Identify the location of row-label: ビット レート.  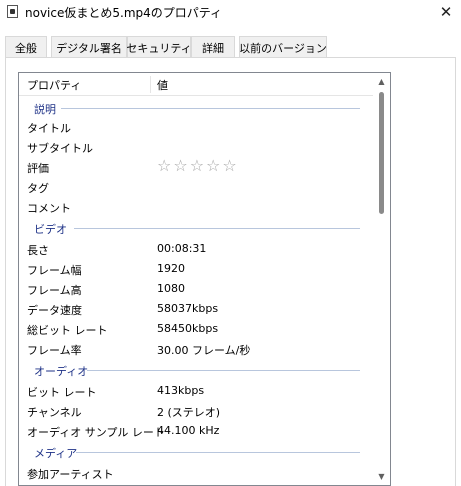
(62, 392).